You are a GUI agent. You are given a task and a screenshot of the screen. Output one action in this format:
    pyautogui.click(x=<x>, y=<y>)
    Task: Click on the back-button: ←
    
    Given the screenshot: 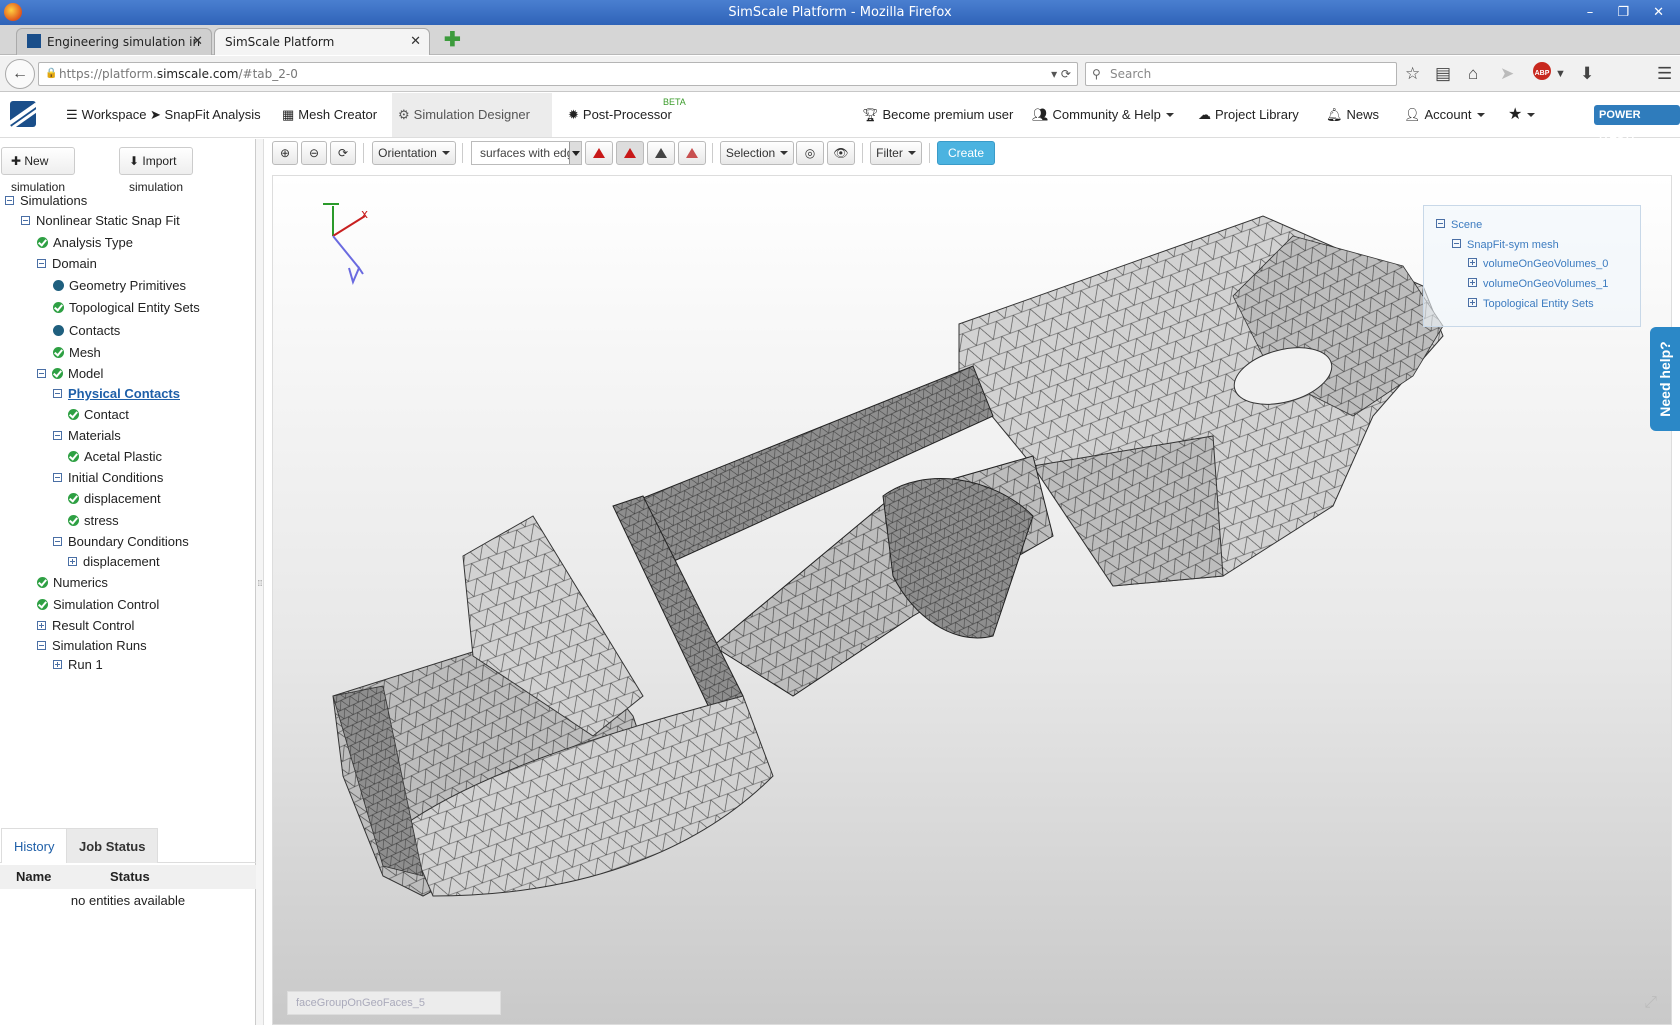 What is the action you would take?
    pyautogui.click(x=20, y=74)
    